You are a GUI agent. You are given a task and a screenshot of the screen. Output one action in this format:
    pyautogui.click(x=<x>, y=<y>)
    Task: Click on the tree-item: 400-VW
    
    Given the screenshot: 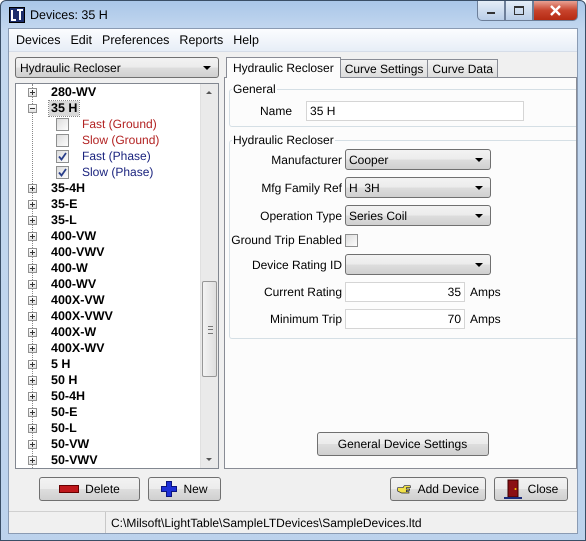 What is the action you would take?
    pyautogui.click(x=73, y=236)
    